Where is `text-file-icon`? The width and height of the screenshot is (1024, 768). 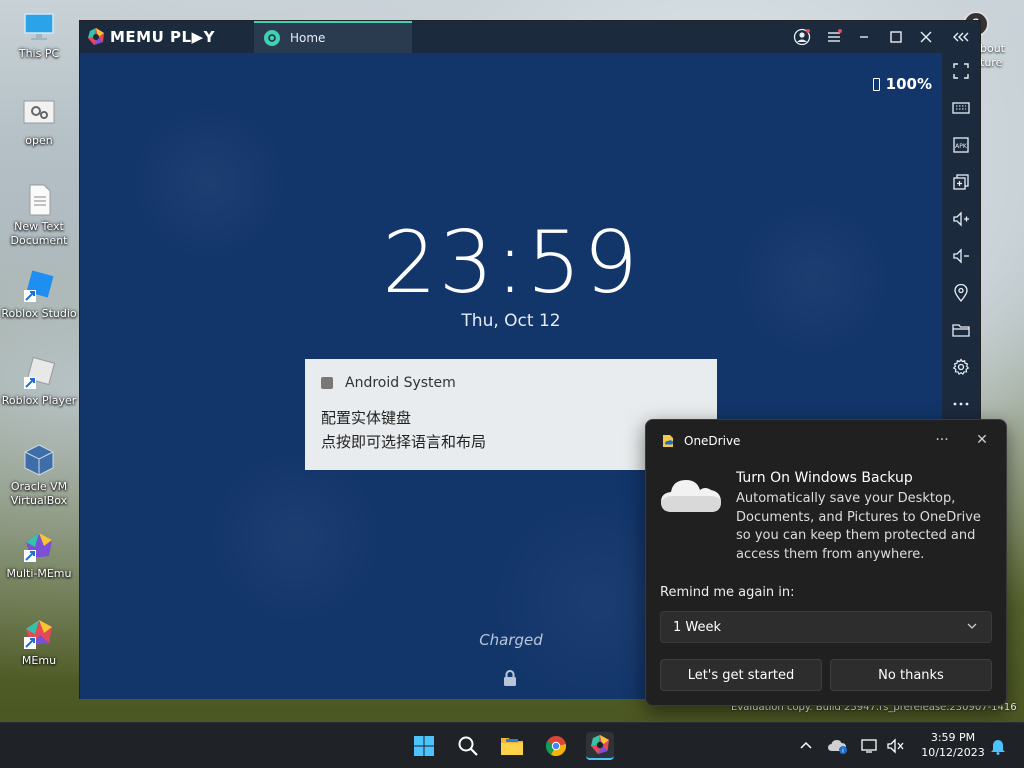 text-file-icon is located at coordinates (39, 200).